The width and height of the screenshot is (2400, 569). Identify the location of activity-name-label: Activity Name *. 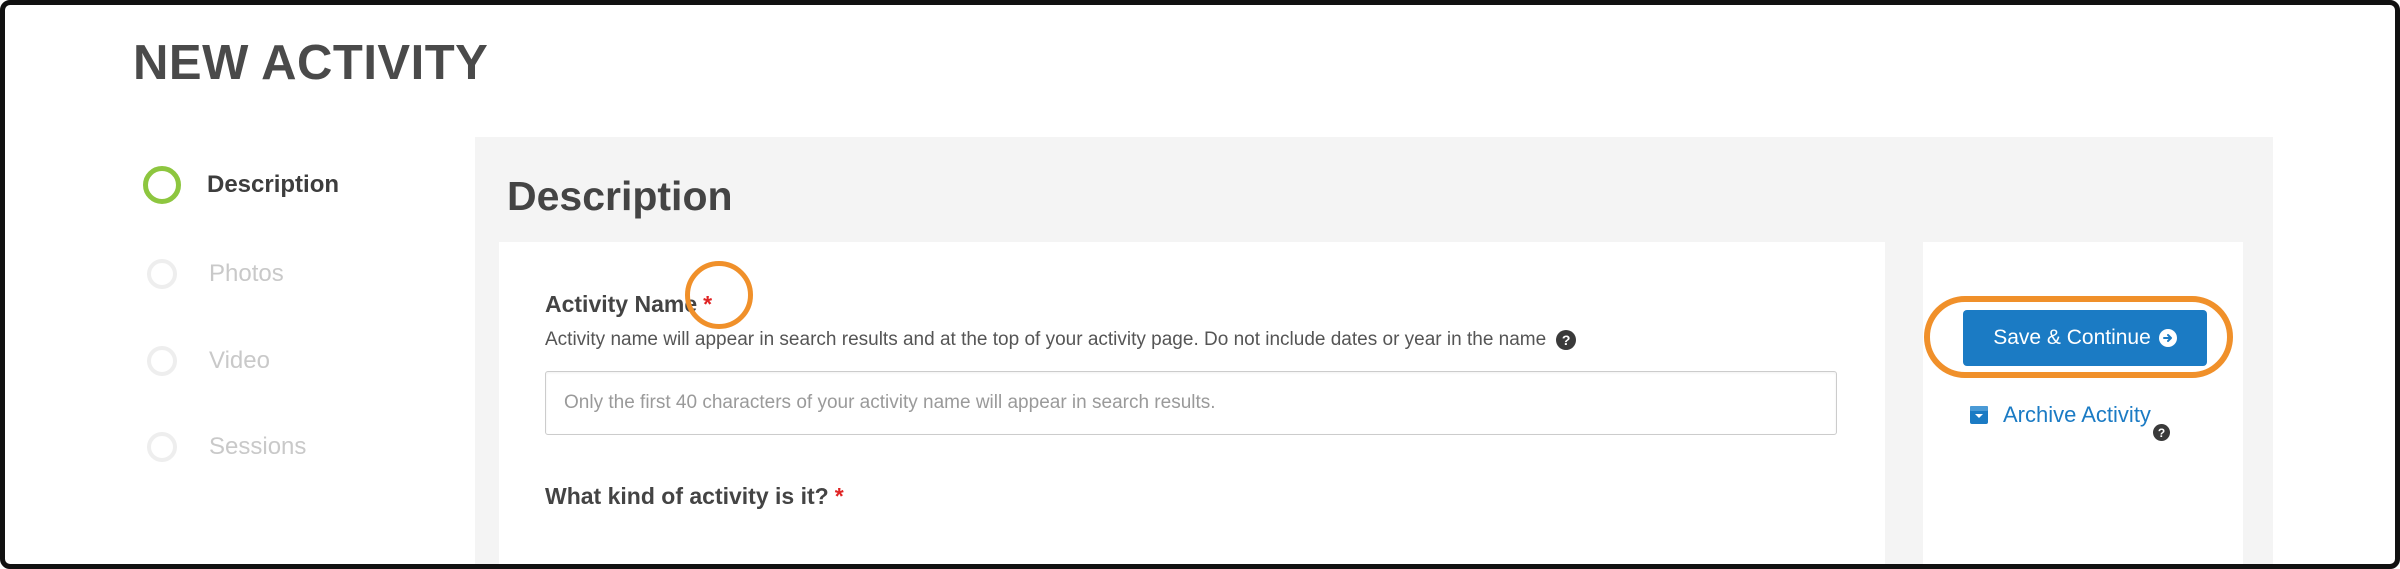
(628, 304).